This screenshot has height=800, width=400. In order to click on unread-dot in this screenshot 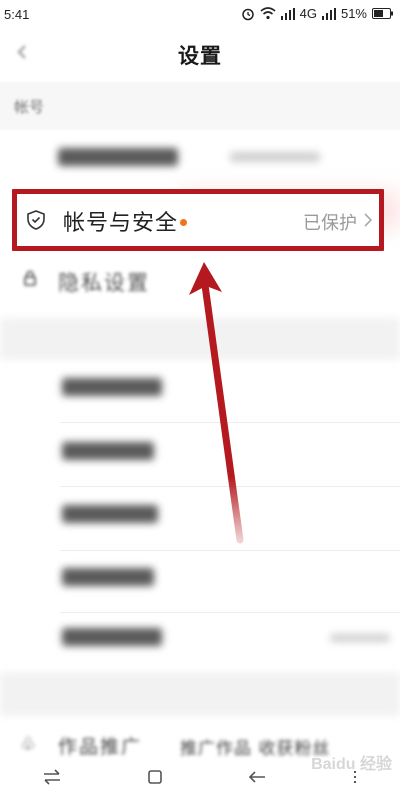, I will do `click(183, 222)`.